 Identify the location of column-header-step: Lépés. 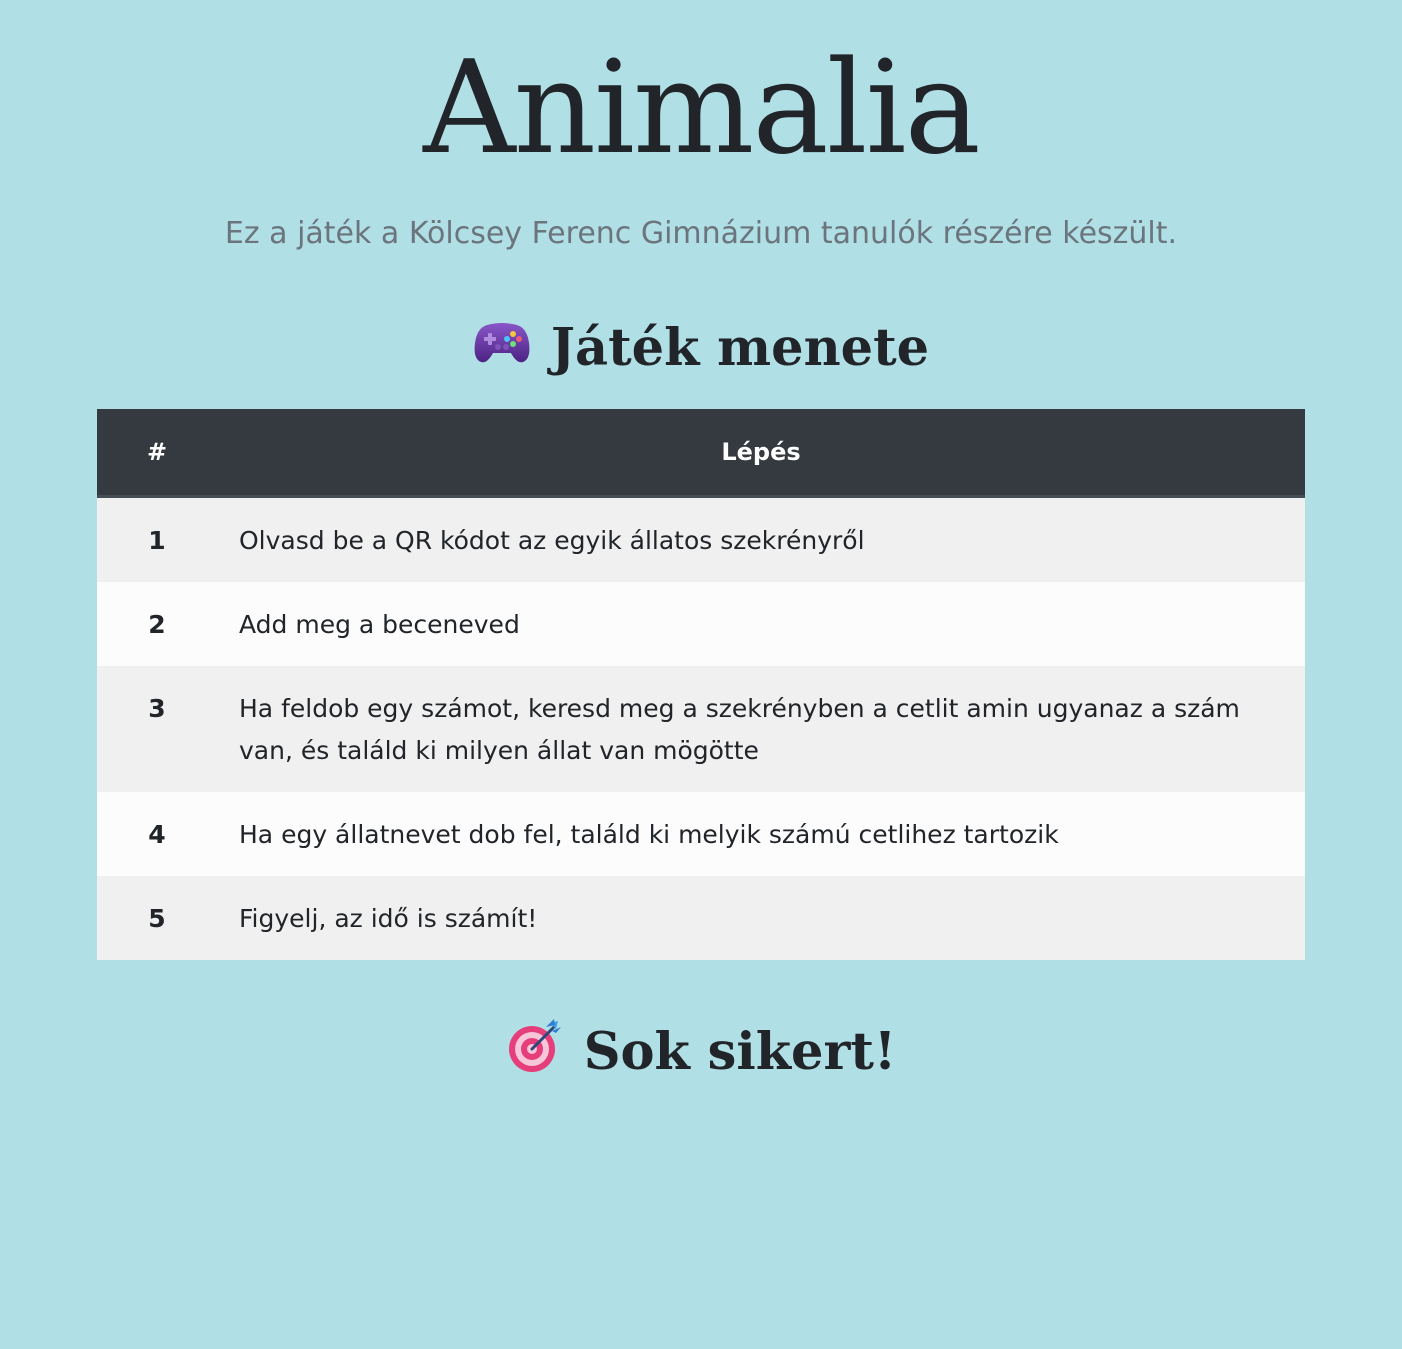
(761, 453).